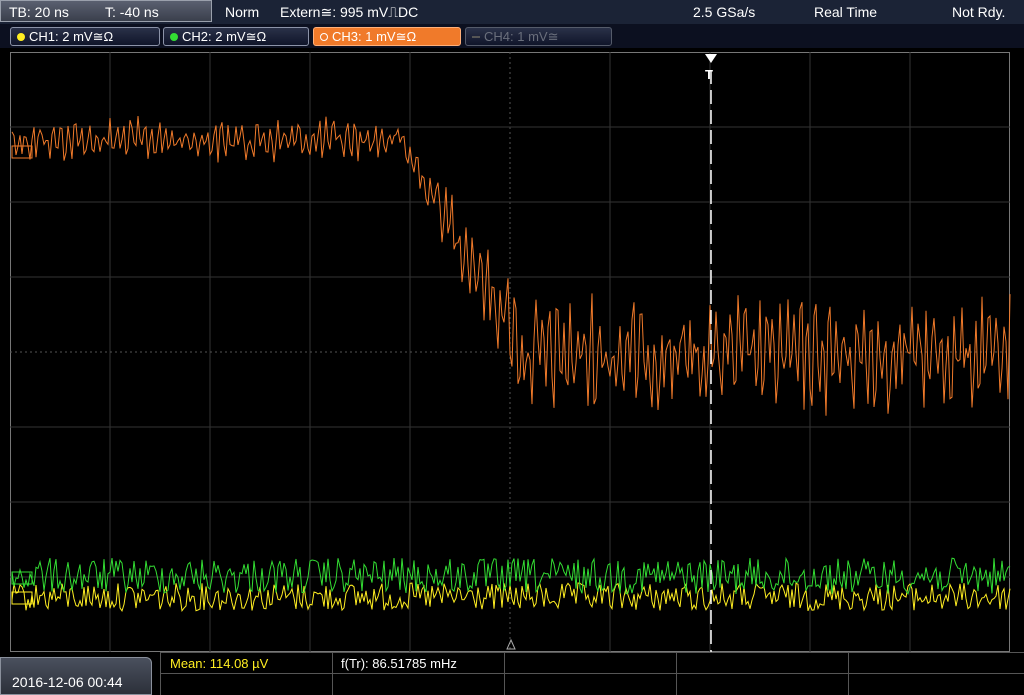 The height and width of the screenshot is (695, 1024). Describe the element at coordinates (512, 673) in the screenshot. I see `measurement-bar` at that location.